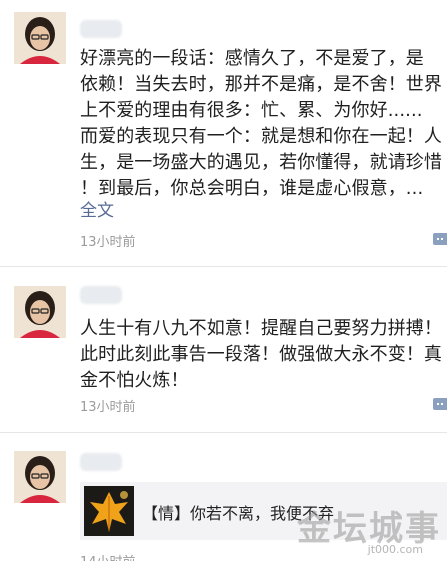 The image size is (447, 561). I want to click on post-text-line: 人生十有八九不如意！提醒自己要努力拼搏！, so click(261, 328).